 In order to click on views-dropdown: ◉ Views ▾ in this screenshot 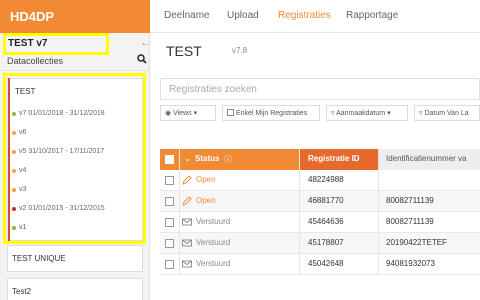, I will do `click(188, 113)`.